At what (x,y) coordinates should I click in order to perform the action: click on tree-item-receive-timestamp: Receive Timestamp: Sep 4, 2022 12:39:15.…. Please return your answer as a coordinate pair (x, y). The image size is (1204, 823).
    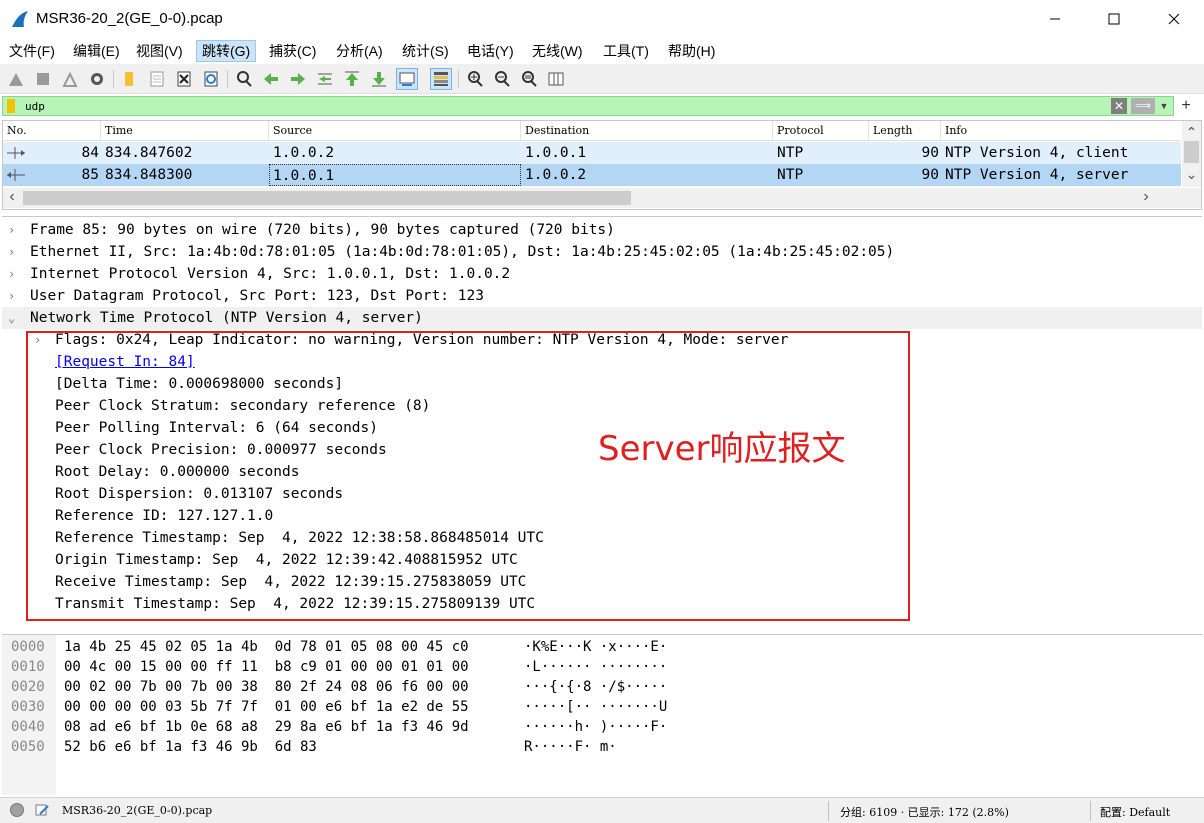
    Looking at the image, I should click on (602, 582).